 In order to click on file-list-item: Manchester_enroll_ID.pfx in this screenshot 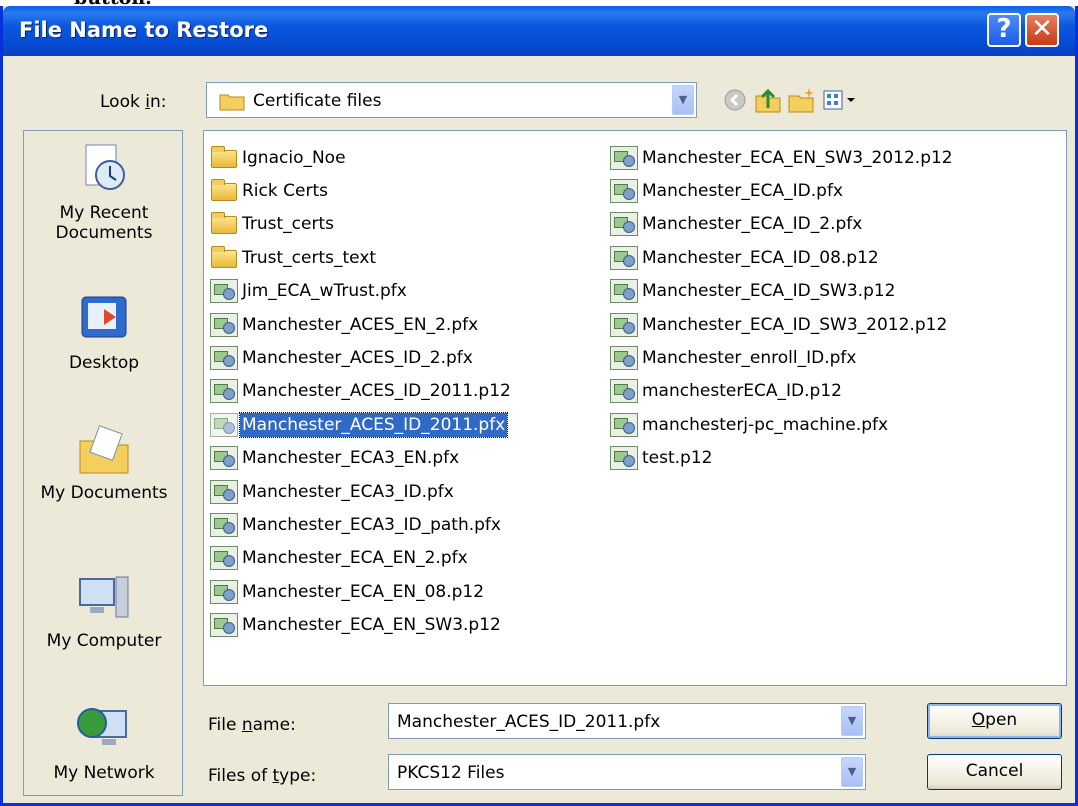, I will do `click(781, 357)`.